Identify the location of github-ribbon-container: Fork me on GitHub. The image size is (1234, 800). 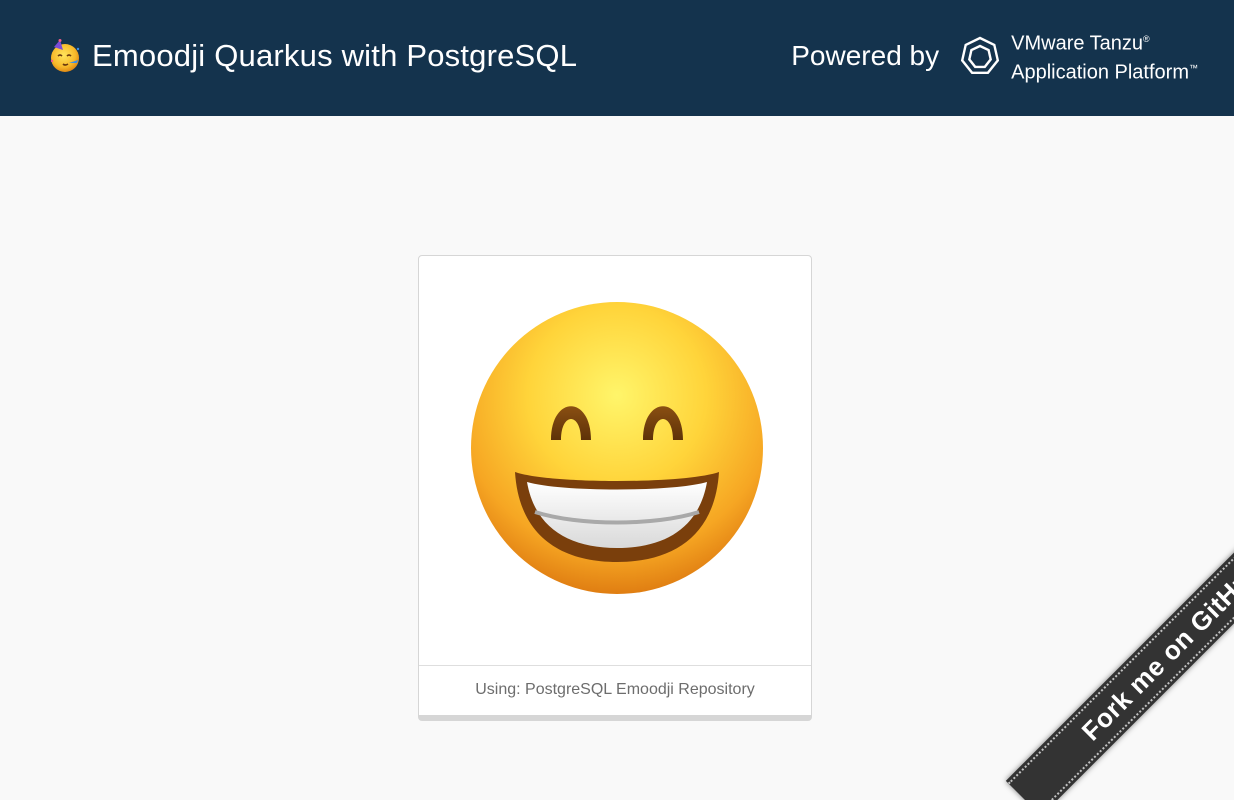
(1084, 650).